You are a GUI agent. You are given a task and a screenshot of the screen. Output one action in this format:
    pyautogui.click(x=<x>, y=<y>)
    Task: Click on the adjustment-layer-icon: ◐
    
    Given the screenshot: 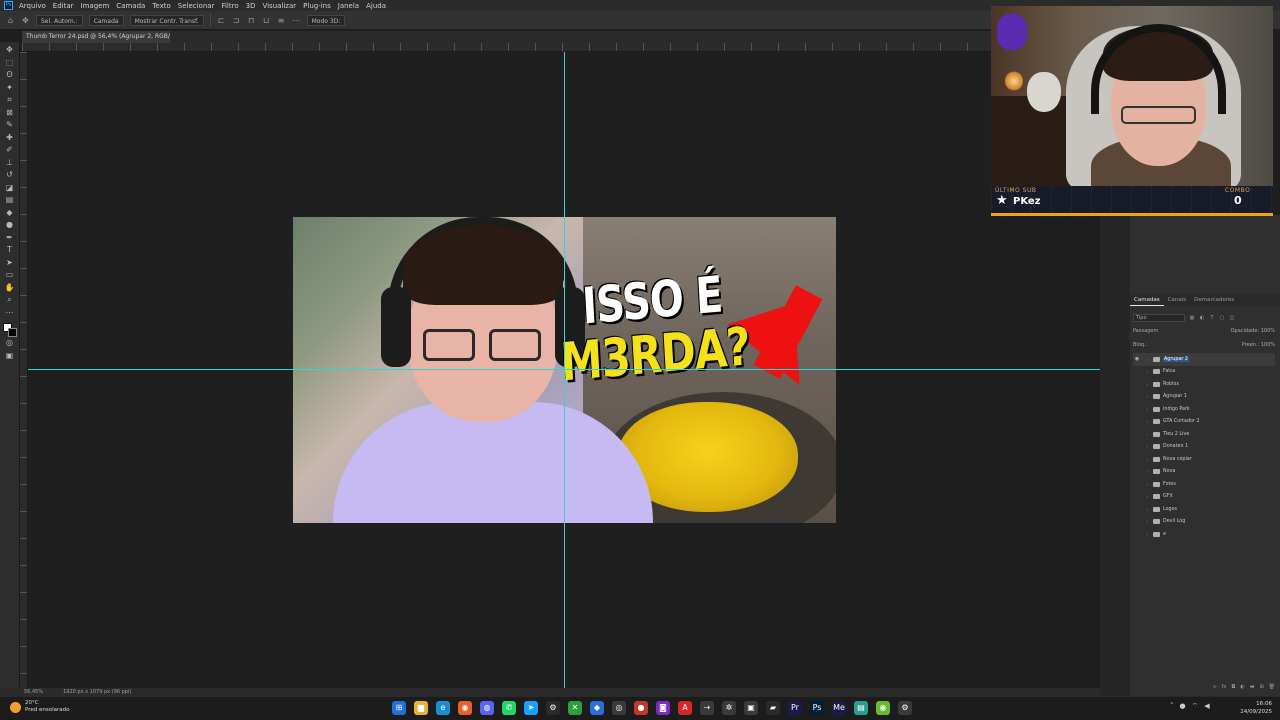 What is the action you would take?
    pyautogui.click(x=1242, y=689)
    